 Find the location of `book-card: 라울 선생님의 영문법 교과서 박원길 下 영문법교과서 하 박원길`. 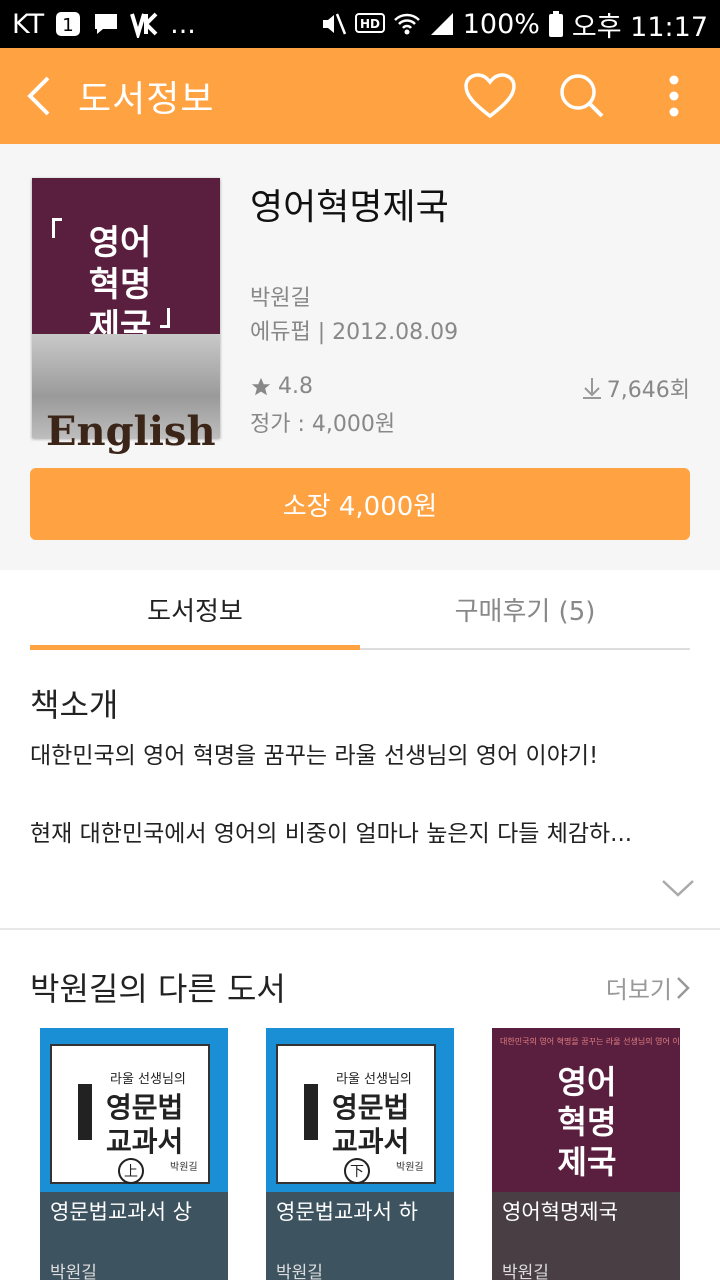

book-card: 라울 선생님의 영문법 교과서 박원길 下 영문법교과서 하 박원길 is located at coordinates (360, 1154).